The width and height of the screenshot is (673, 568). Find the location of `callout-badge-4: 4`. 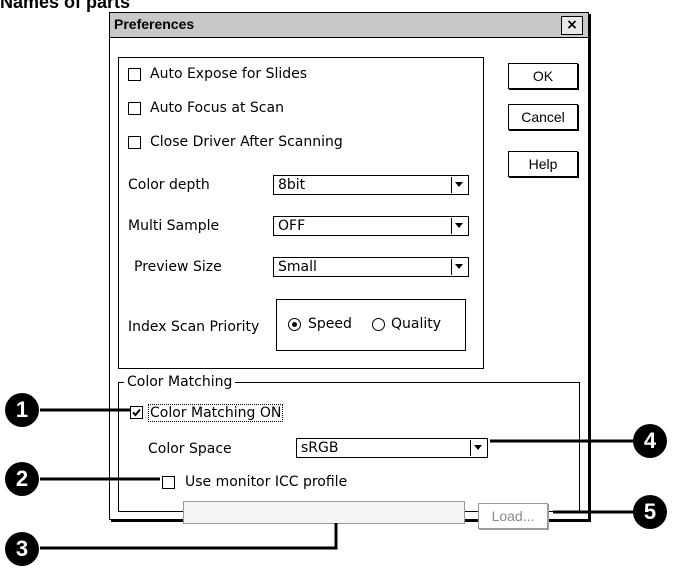

callout-badge-4: 4 is located at coordinates (650, 441).